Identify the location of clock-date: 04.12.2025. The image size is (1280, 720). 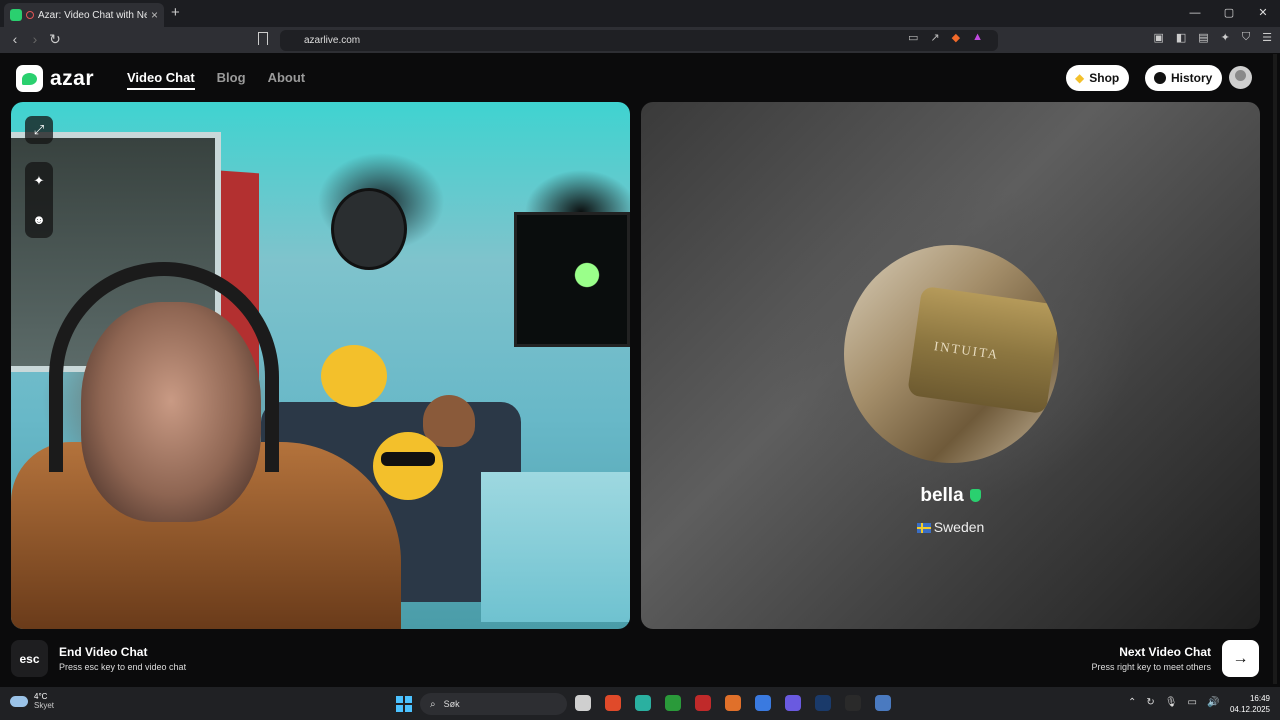
(1249, 709).